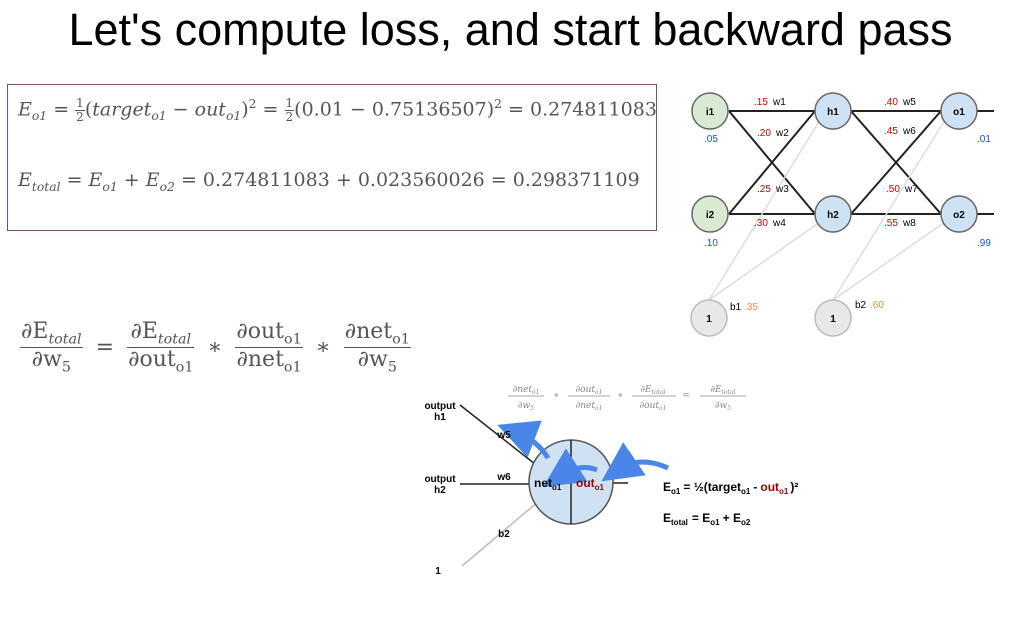 This screenshot has width=1021, height=631. What do you see at coordinates (891, 223) in the screenshot?
I see `weight-w8: .55` at bounding box center [891, 223].